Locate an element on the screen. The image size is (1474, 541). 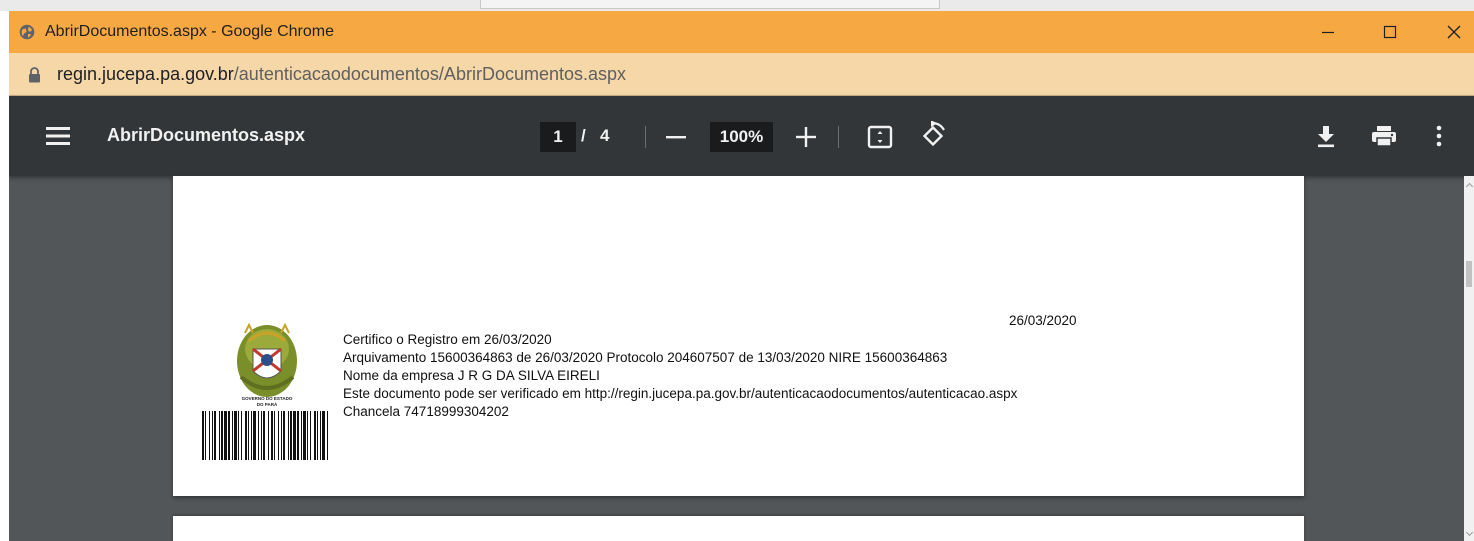
window-title: AbrirDocumentos.aspx - Google Chrome is located at coordinates (190, 31).